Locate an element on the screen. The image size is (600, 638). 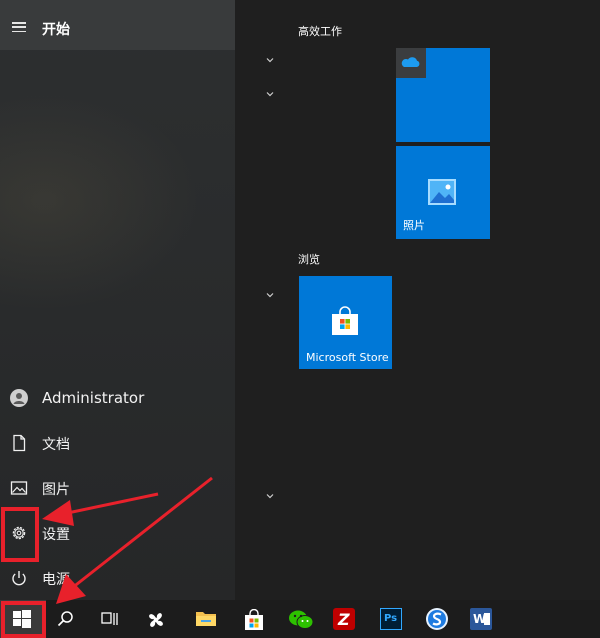
task-view-button is located at coordinates (110, 619).